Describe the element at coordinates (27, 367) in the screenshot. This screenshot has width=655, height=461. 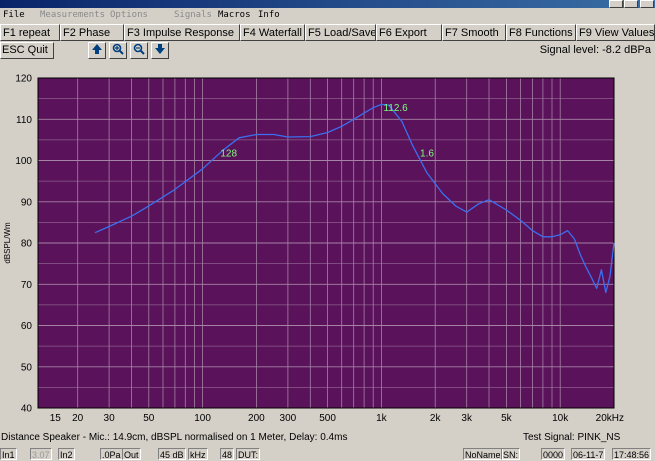
I see `y-tick-label: 50` at that location.